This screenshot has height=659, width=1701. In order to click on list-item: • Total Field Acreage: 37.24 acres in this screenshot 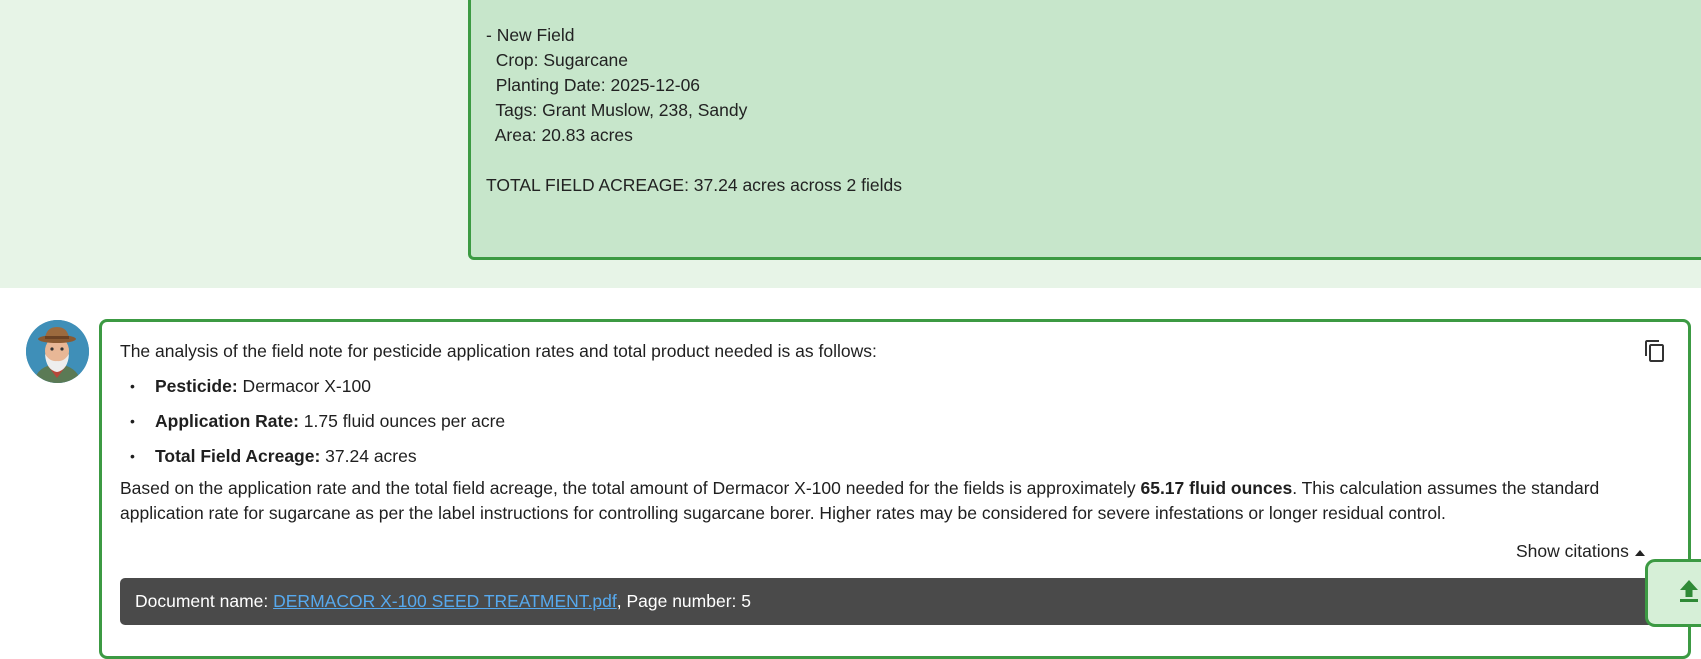, I will do `click(312, 461)`.